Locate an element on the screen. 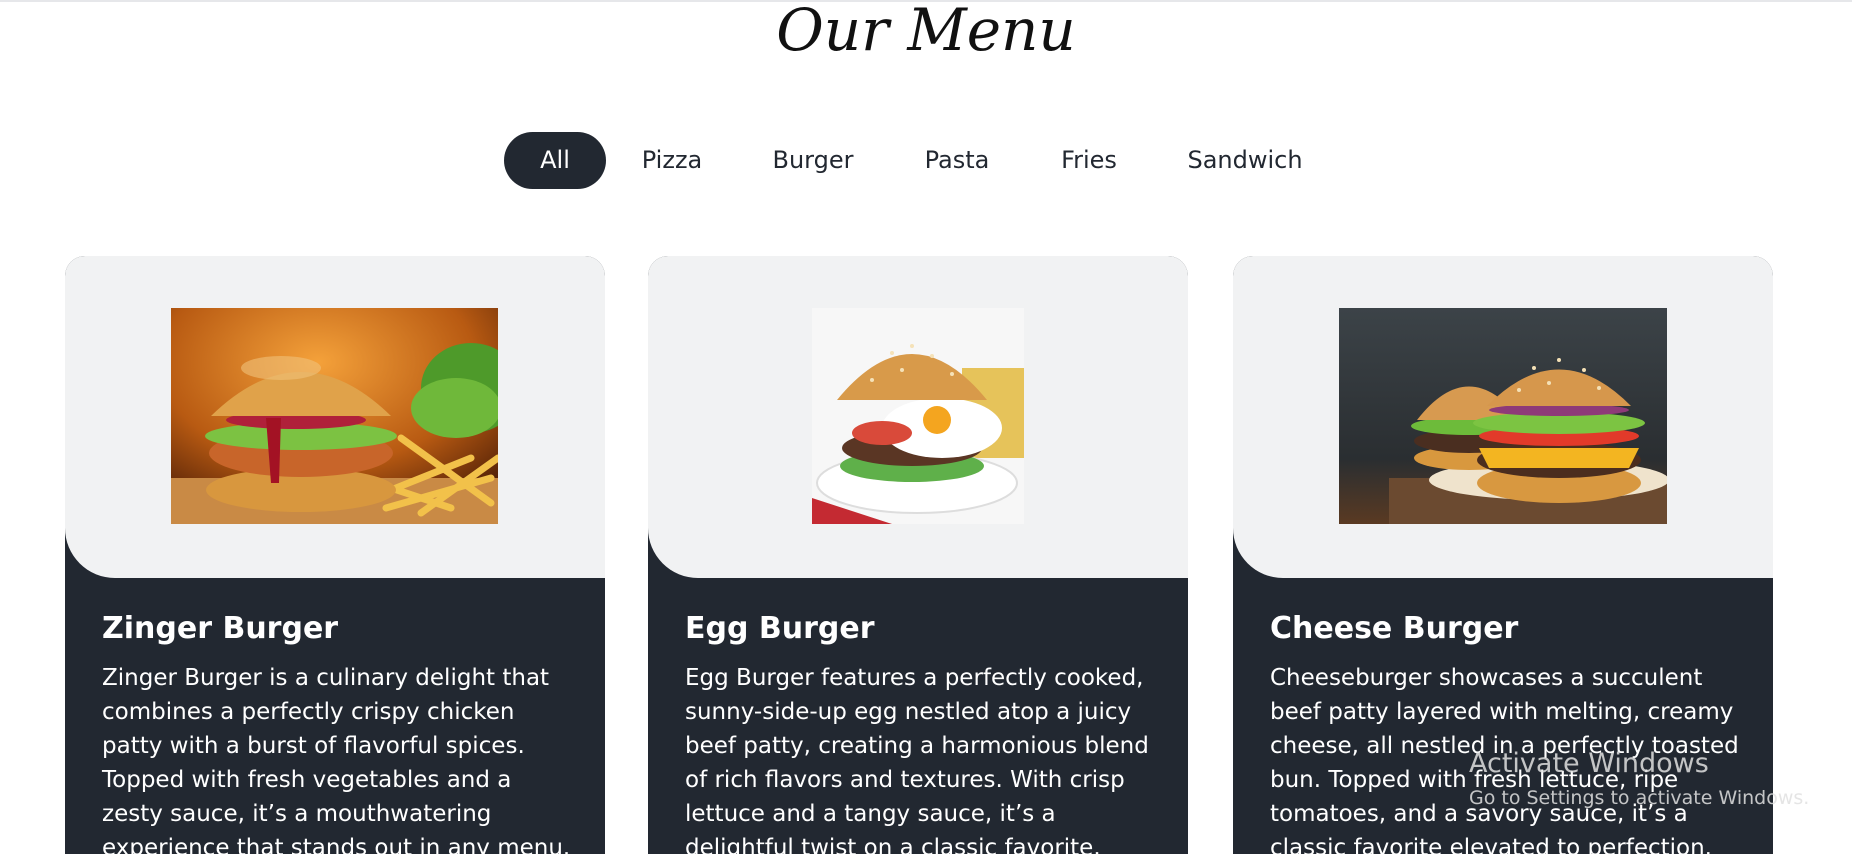 The height and width of the screenshot is (854, 1852). zinger-burger-image is located at coordinates (334, 416).